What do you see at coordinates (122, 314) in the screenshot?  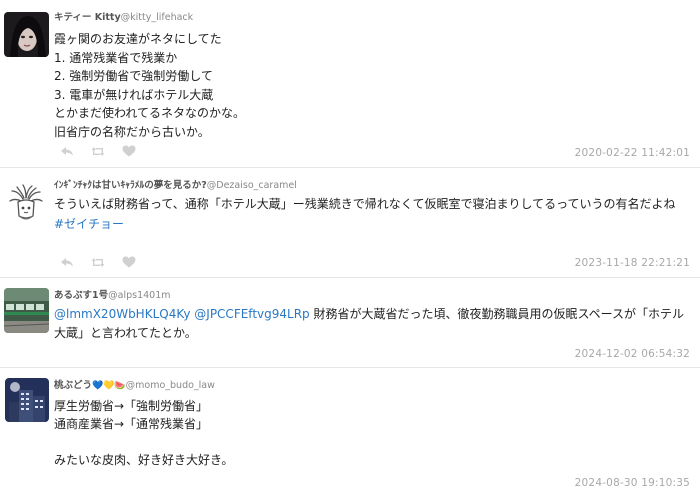 I see `mention-link: @lmmX20WbHKLQ4Ky` at bounding box center [122, 314].